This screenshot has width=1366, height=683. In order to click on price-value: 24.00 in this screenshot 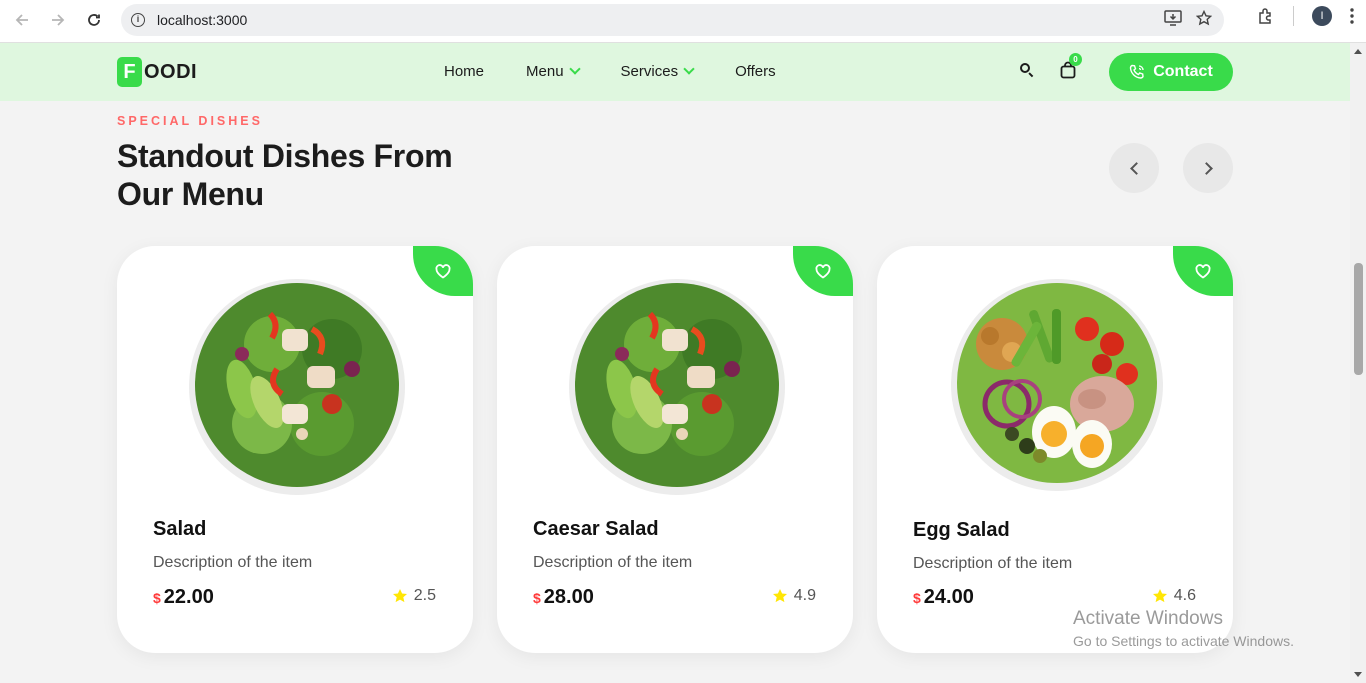, I will do `click(948, 597)`.